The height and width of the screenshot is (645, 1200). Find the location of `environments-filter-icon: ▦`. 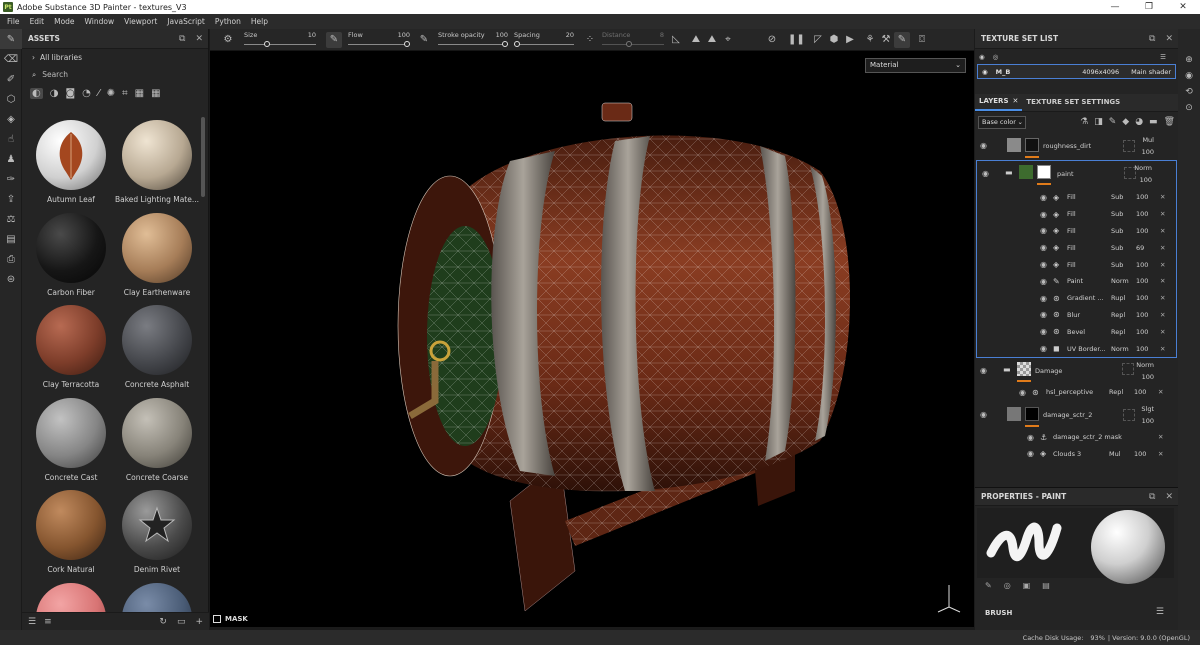

environments-filter-icon: ▦ is located at coordinates (139, 93).